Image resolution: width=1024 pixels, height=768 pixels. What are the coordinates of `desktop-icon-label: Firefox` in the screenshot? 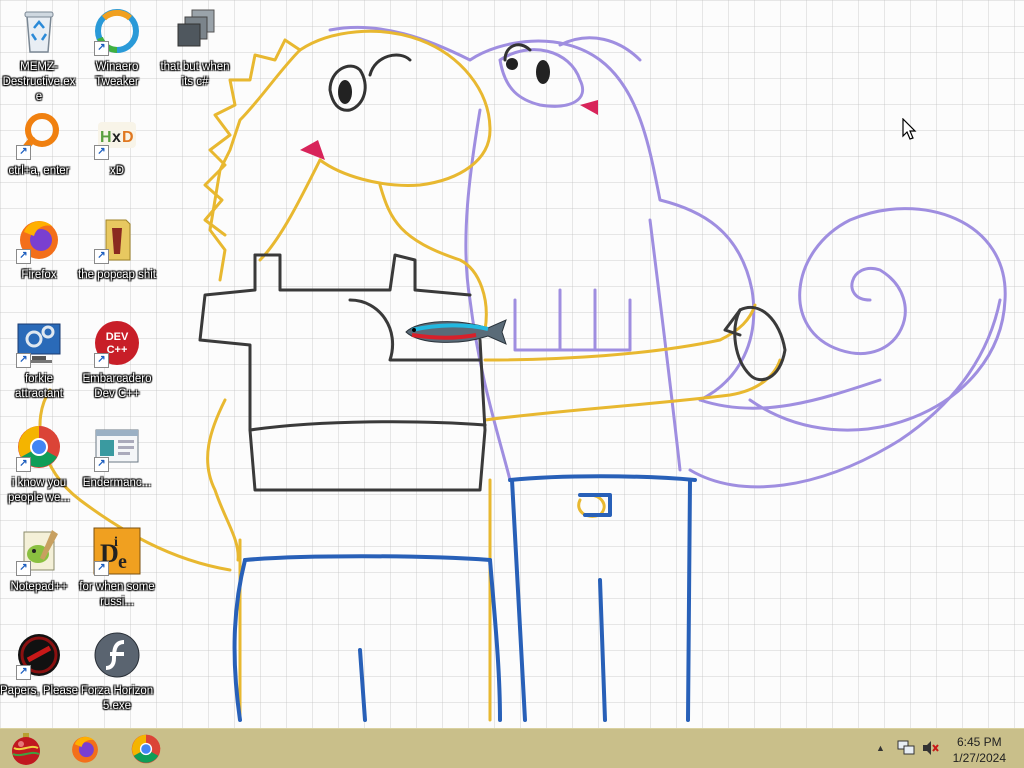 It's located at (39, 275).